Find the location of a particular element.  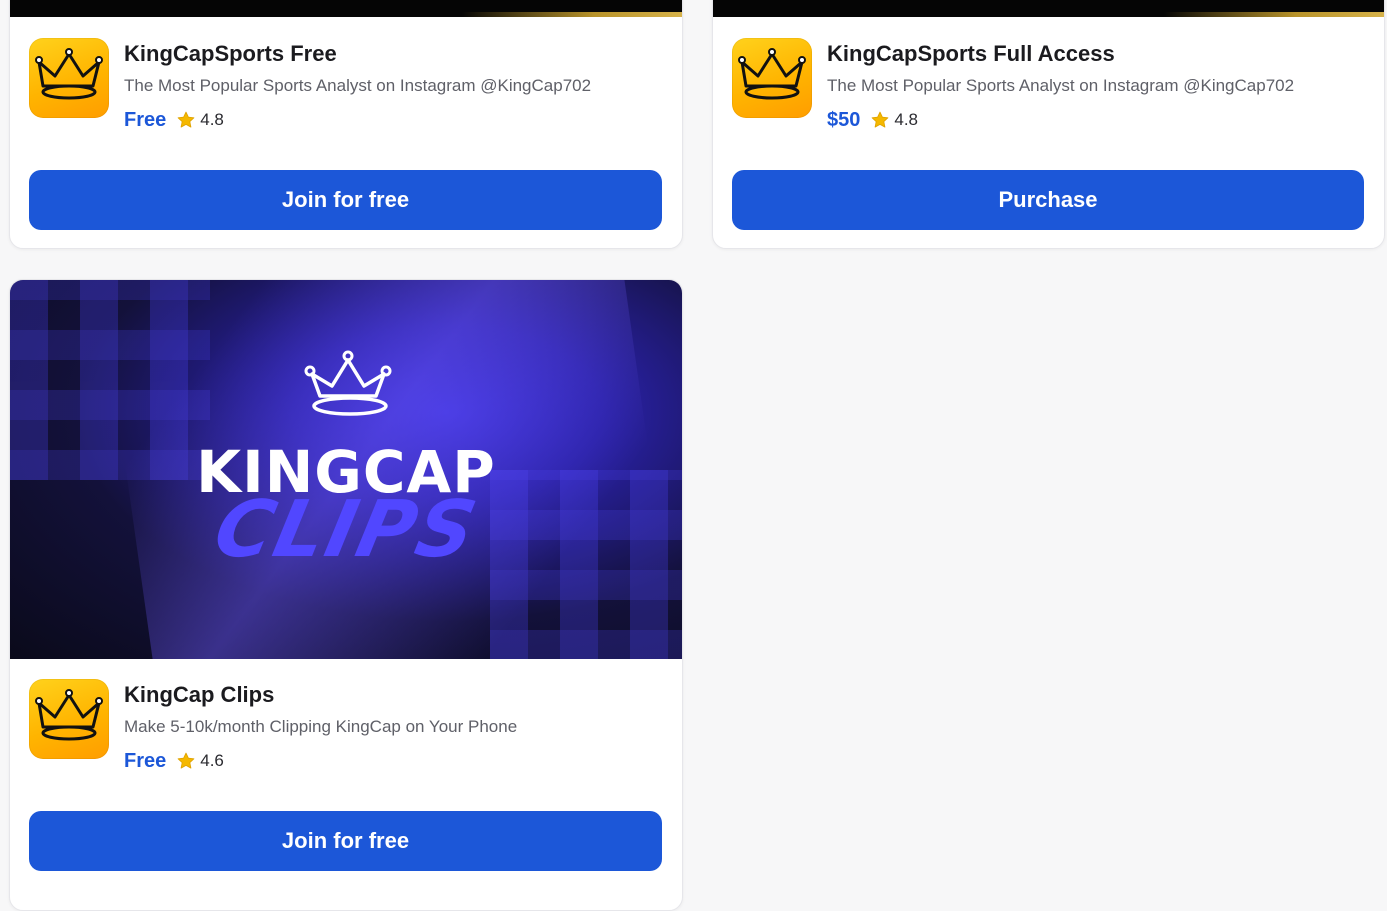

purchase-button: Purchase is located at coordinates (1048, 200).